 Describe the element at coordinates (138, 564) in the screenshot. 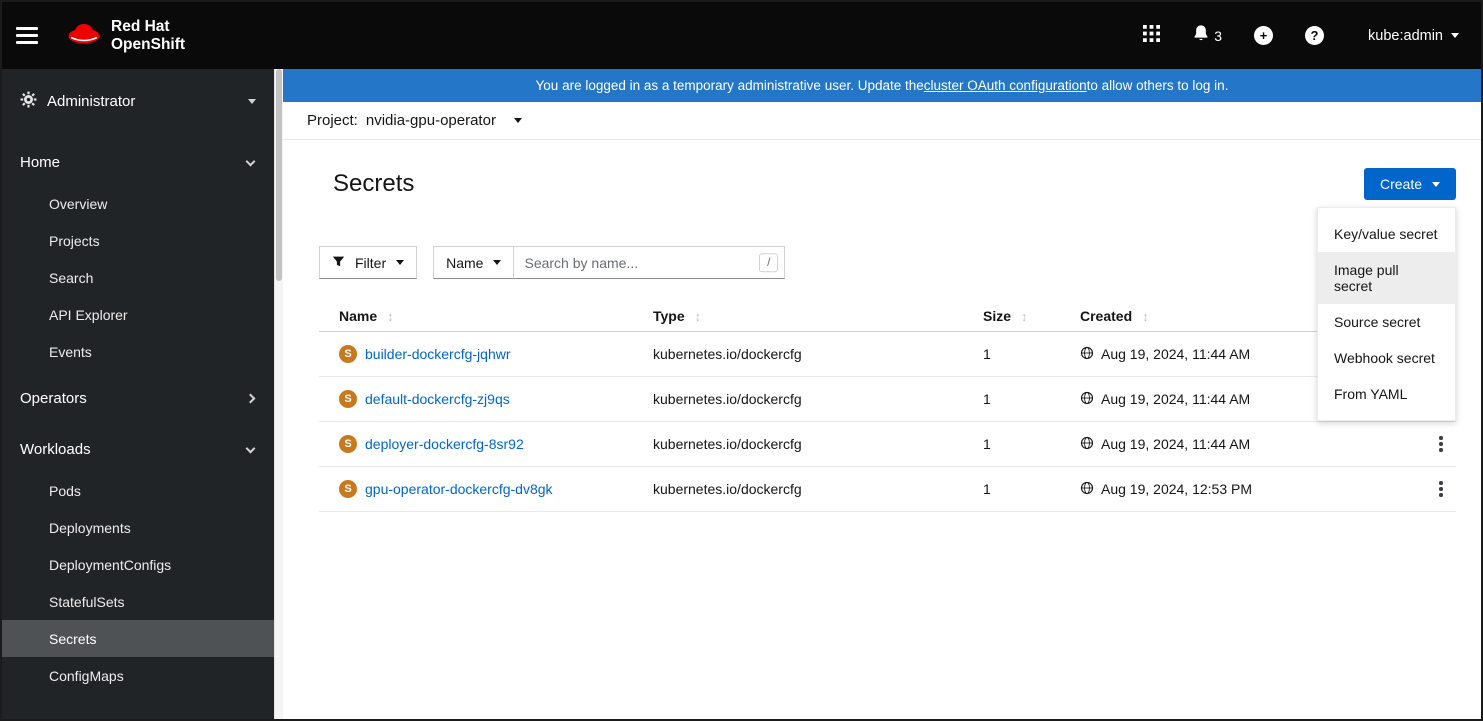

I see `sidebar-item-deploymentconfigs: DeploymentConfigs` at that location.